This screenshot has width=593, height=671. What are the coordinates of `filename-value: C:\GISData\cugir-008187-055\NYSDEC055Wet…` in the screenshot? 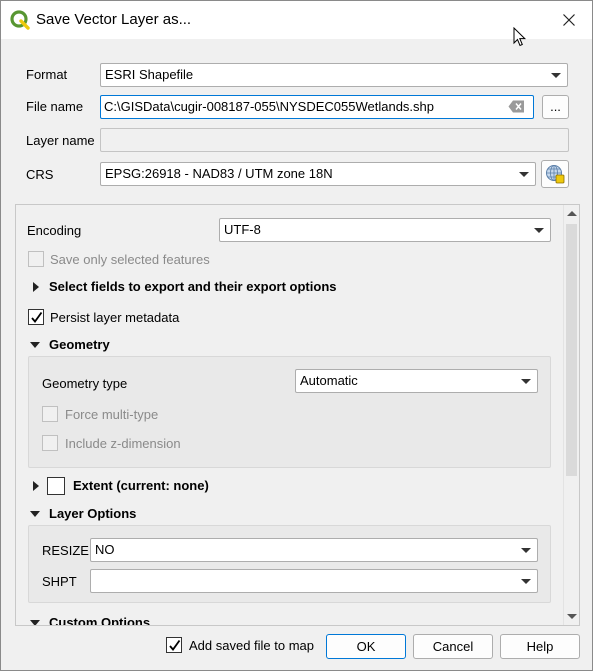 It's located at (269, 106).